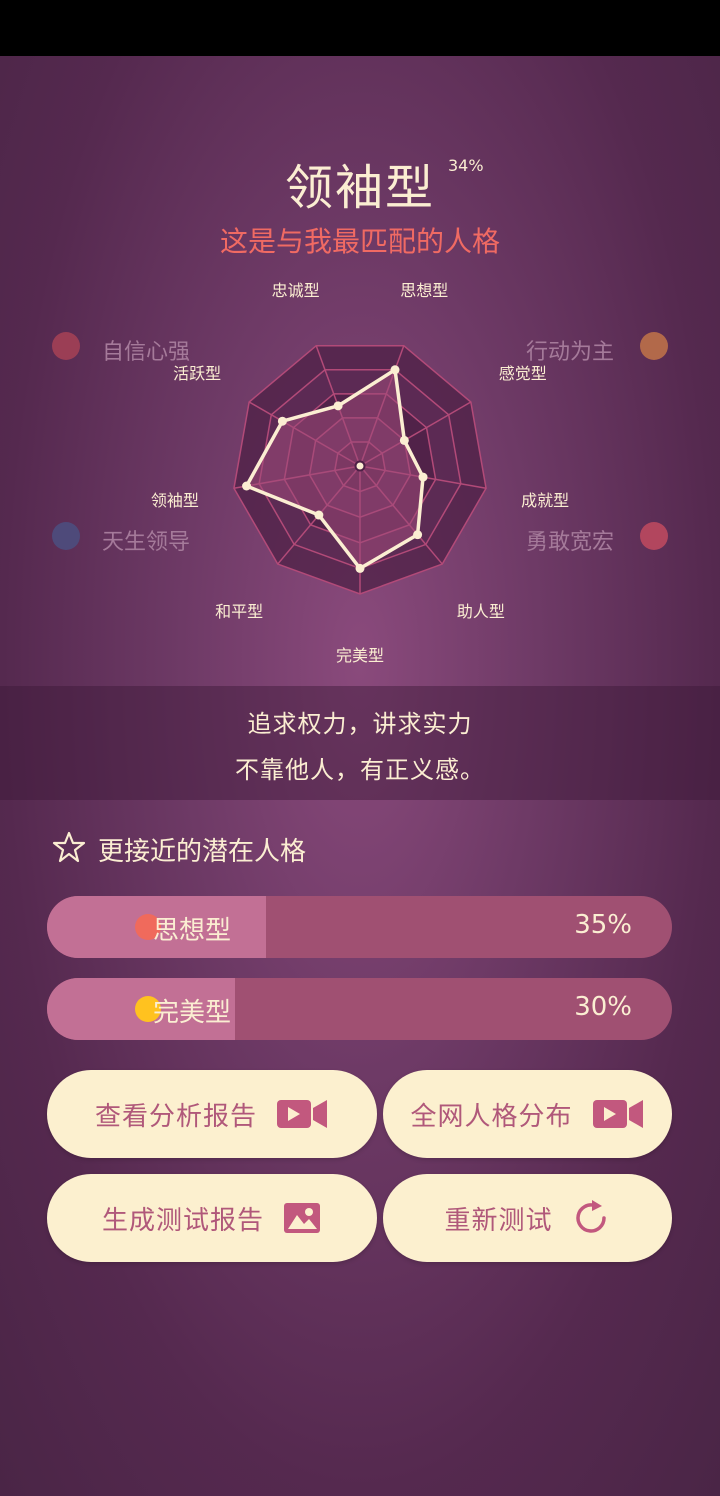 The image size is (720, 1496). Describe the element at coordinates (295, 291) in the screenshot. I see `radar-axis-label: 忠诚型` at that location.